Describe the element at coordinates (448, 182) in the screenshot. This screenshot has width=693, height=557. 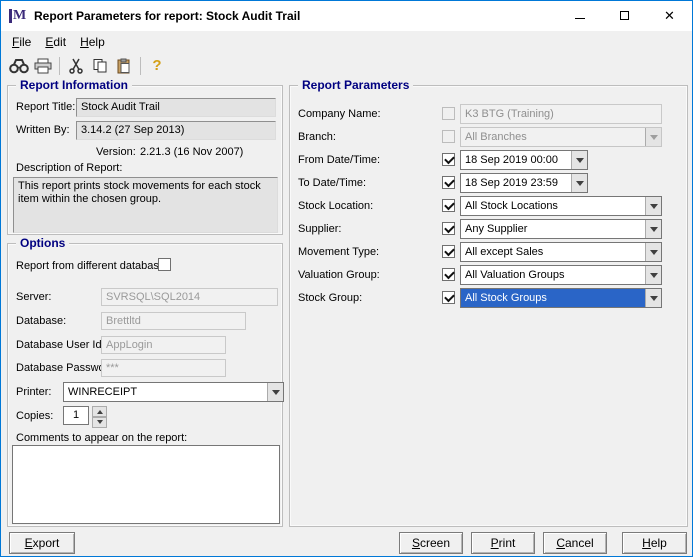
I see `to-date-checkbox` at that location.